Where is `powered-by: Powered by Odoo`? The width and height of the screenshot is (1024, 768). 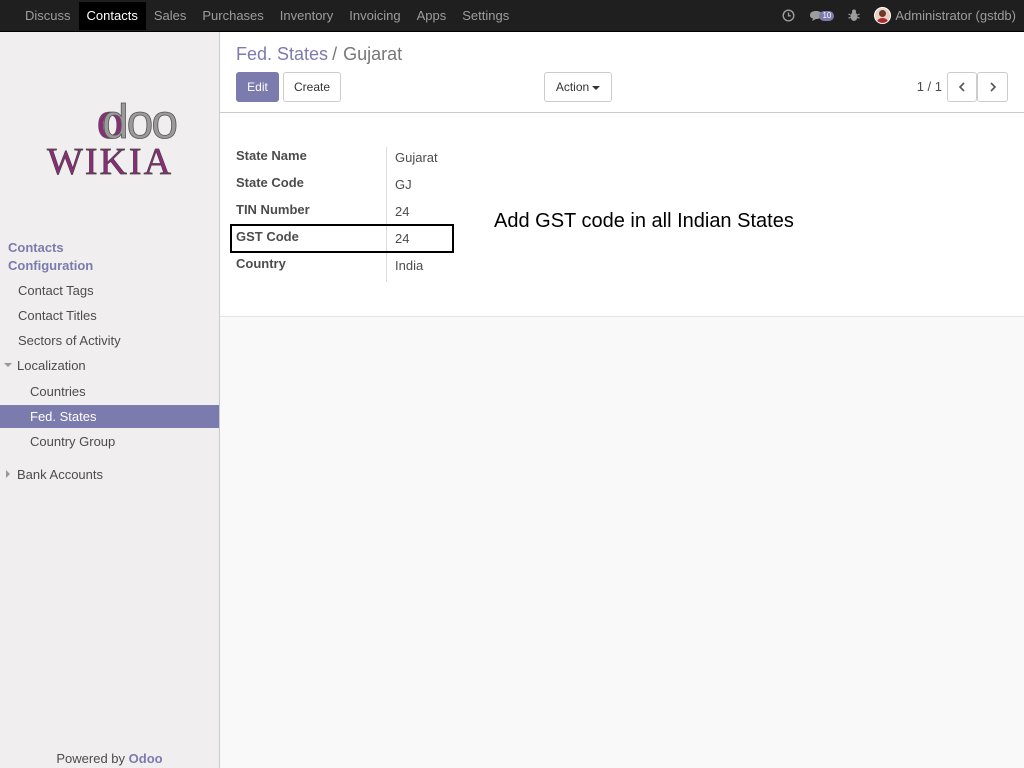 powered-by: Powered by Odoo is located at coordinates (109, 758).